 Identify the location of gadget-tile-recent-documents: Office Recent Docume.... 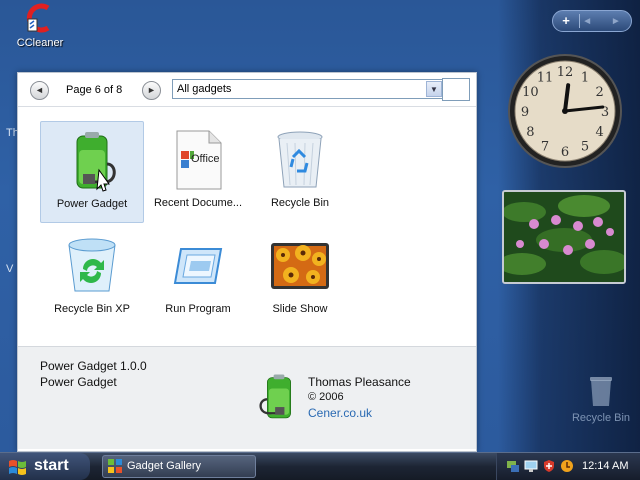
(198, 172).